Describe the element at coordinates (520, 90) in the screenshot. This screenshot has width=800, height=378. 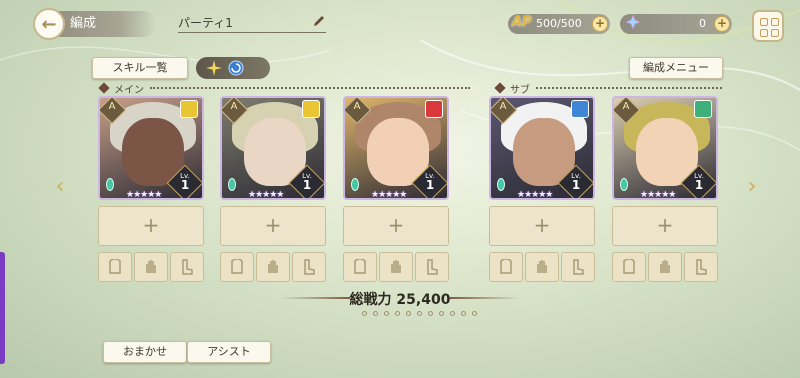
I see `sub-section-label: サブ` at that location.